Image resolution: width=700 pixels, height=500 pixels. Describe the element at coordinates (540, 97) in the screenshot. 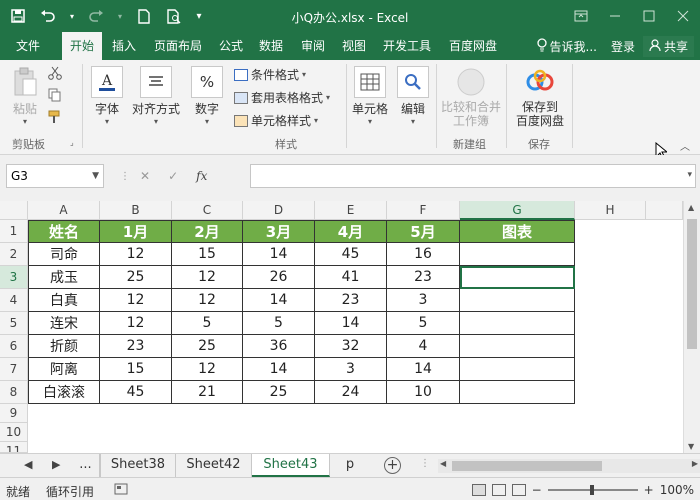

I see `save-to-baidu-button: 保存到 百度网盘` at that location.